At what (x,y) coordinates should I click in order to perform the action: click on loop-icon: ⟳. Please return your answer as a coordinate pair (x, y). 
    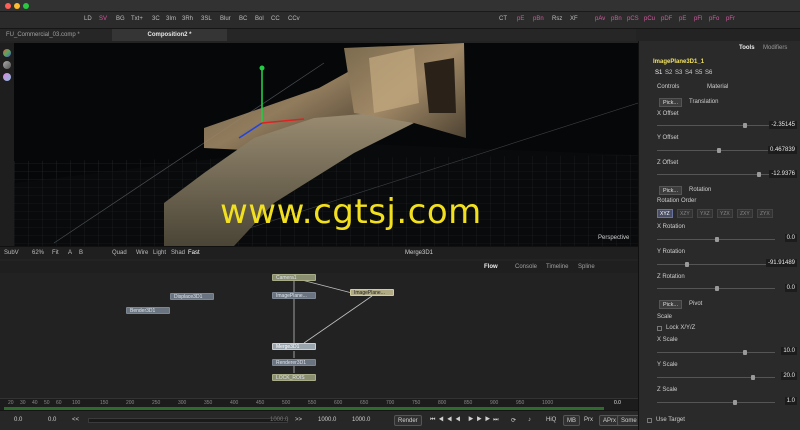
    Looking at the image, I should click on (513, 420).